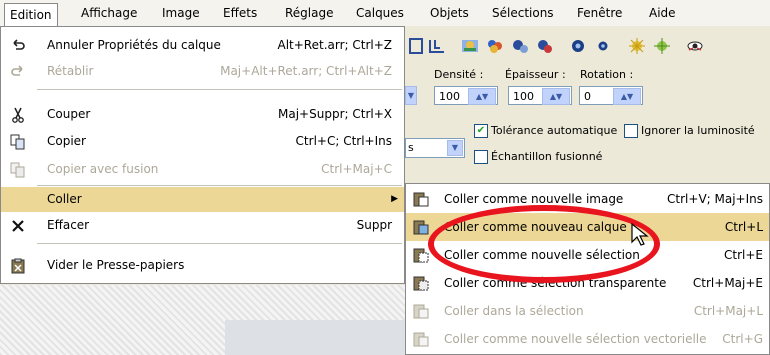 This screenshot has height=355, width=770. What do you see at coordinates (421, 255) in the screenshot?
I see `paste-new-selection-icon` at bounding box center [421, 255].